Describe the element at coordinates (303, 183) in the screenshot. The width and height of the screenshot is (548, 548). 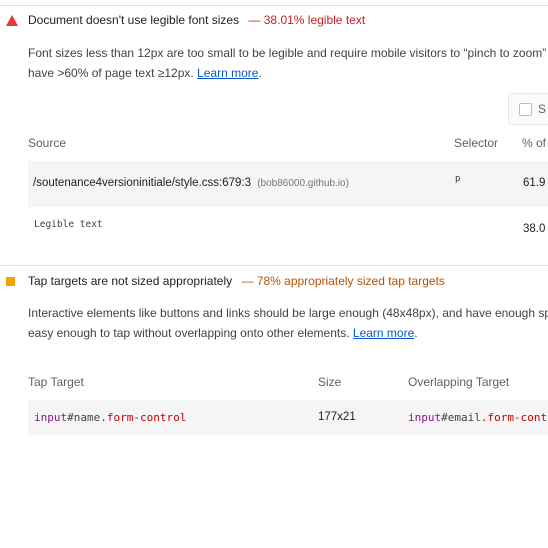
I see `source-domain: (bob86000.github.io)` at that location.